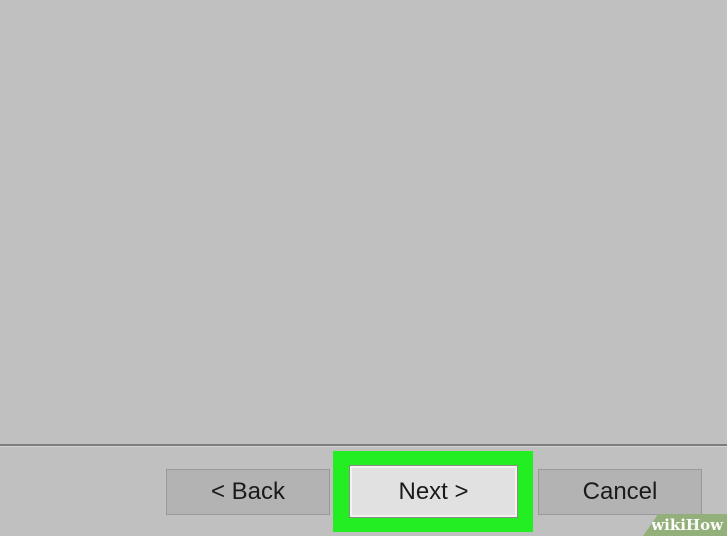 The width and height of the screenshot is (727, 536). What do you see at coordinates (248, 492) in the screenshot?
I see `back-button: < Back` at bounding box center [248, 492].